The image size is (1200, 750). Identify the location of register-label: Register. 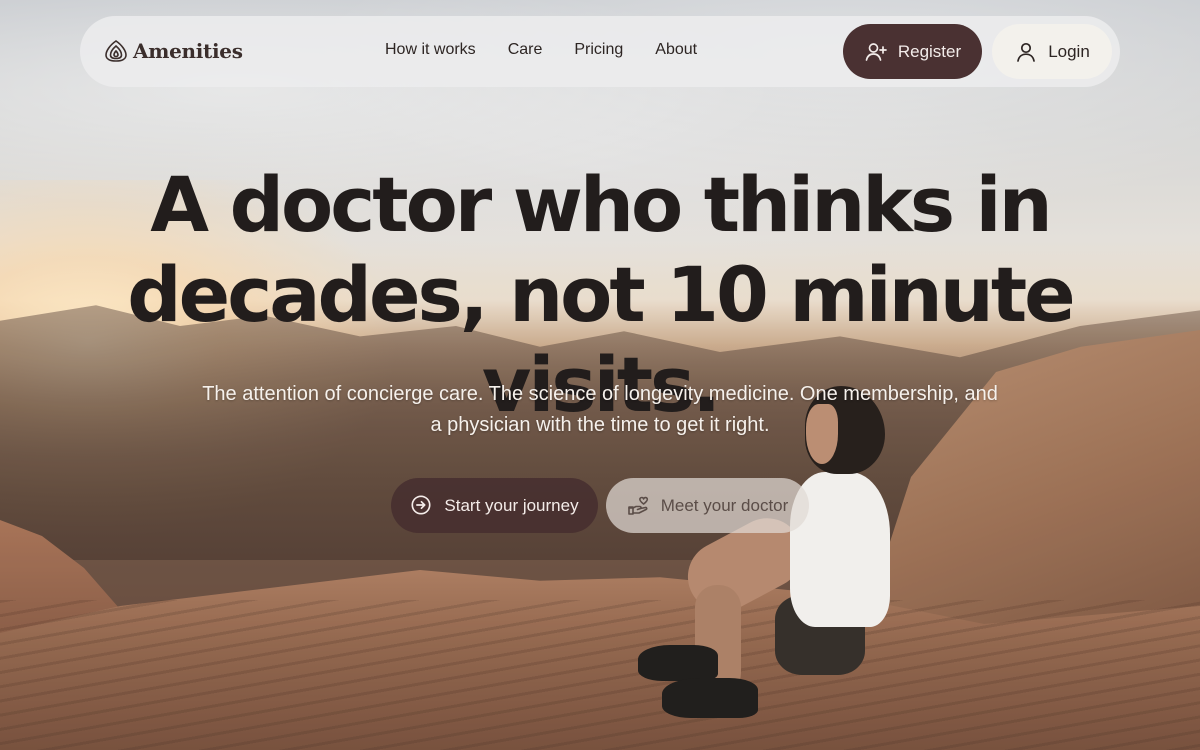
(929, 51).